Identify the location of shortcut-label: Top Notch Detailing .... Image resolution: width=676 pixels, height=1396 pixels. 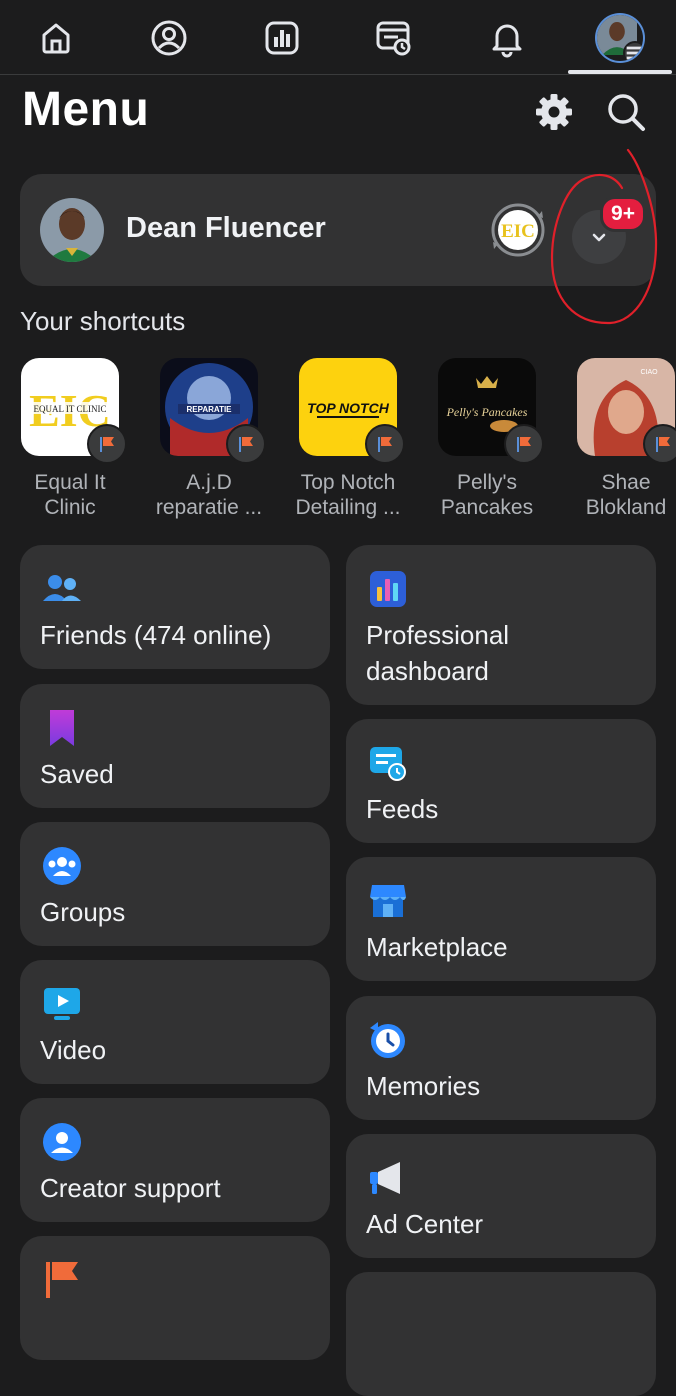
(348, 495).